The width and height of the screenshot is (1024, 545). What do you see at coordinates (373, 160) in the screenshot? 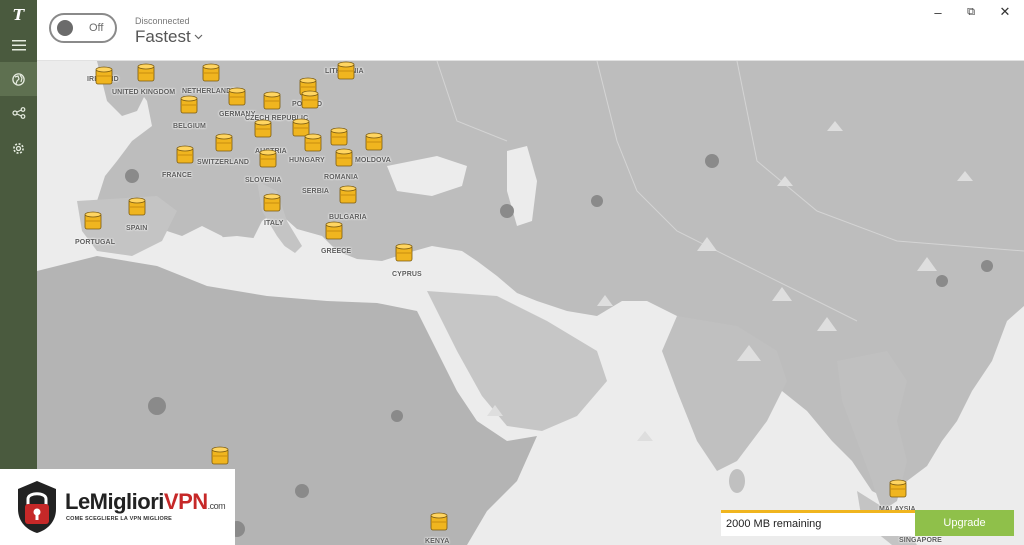
I see `country-label: MOLDOVA` at bounding box center [373, 160].